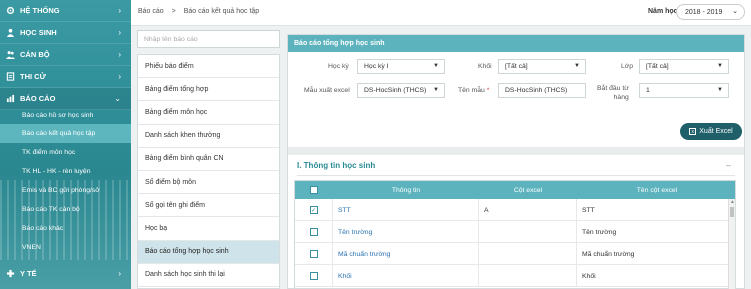  What do you see at coordinates (221, 11) in the screenshot?
I see `breadcrumb-current: Báo cáo kết quả học tập` at bounding box center [221, 11].